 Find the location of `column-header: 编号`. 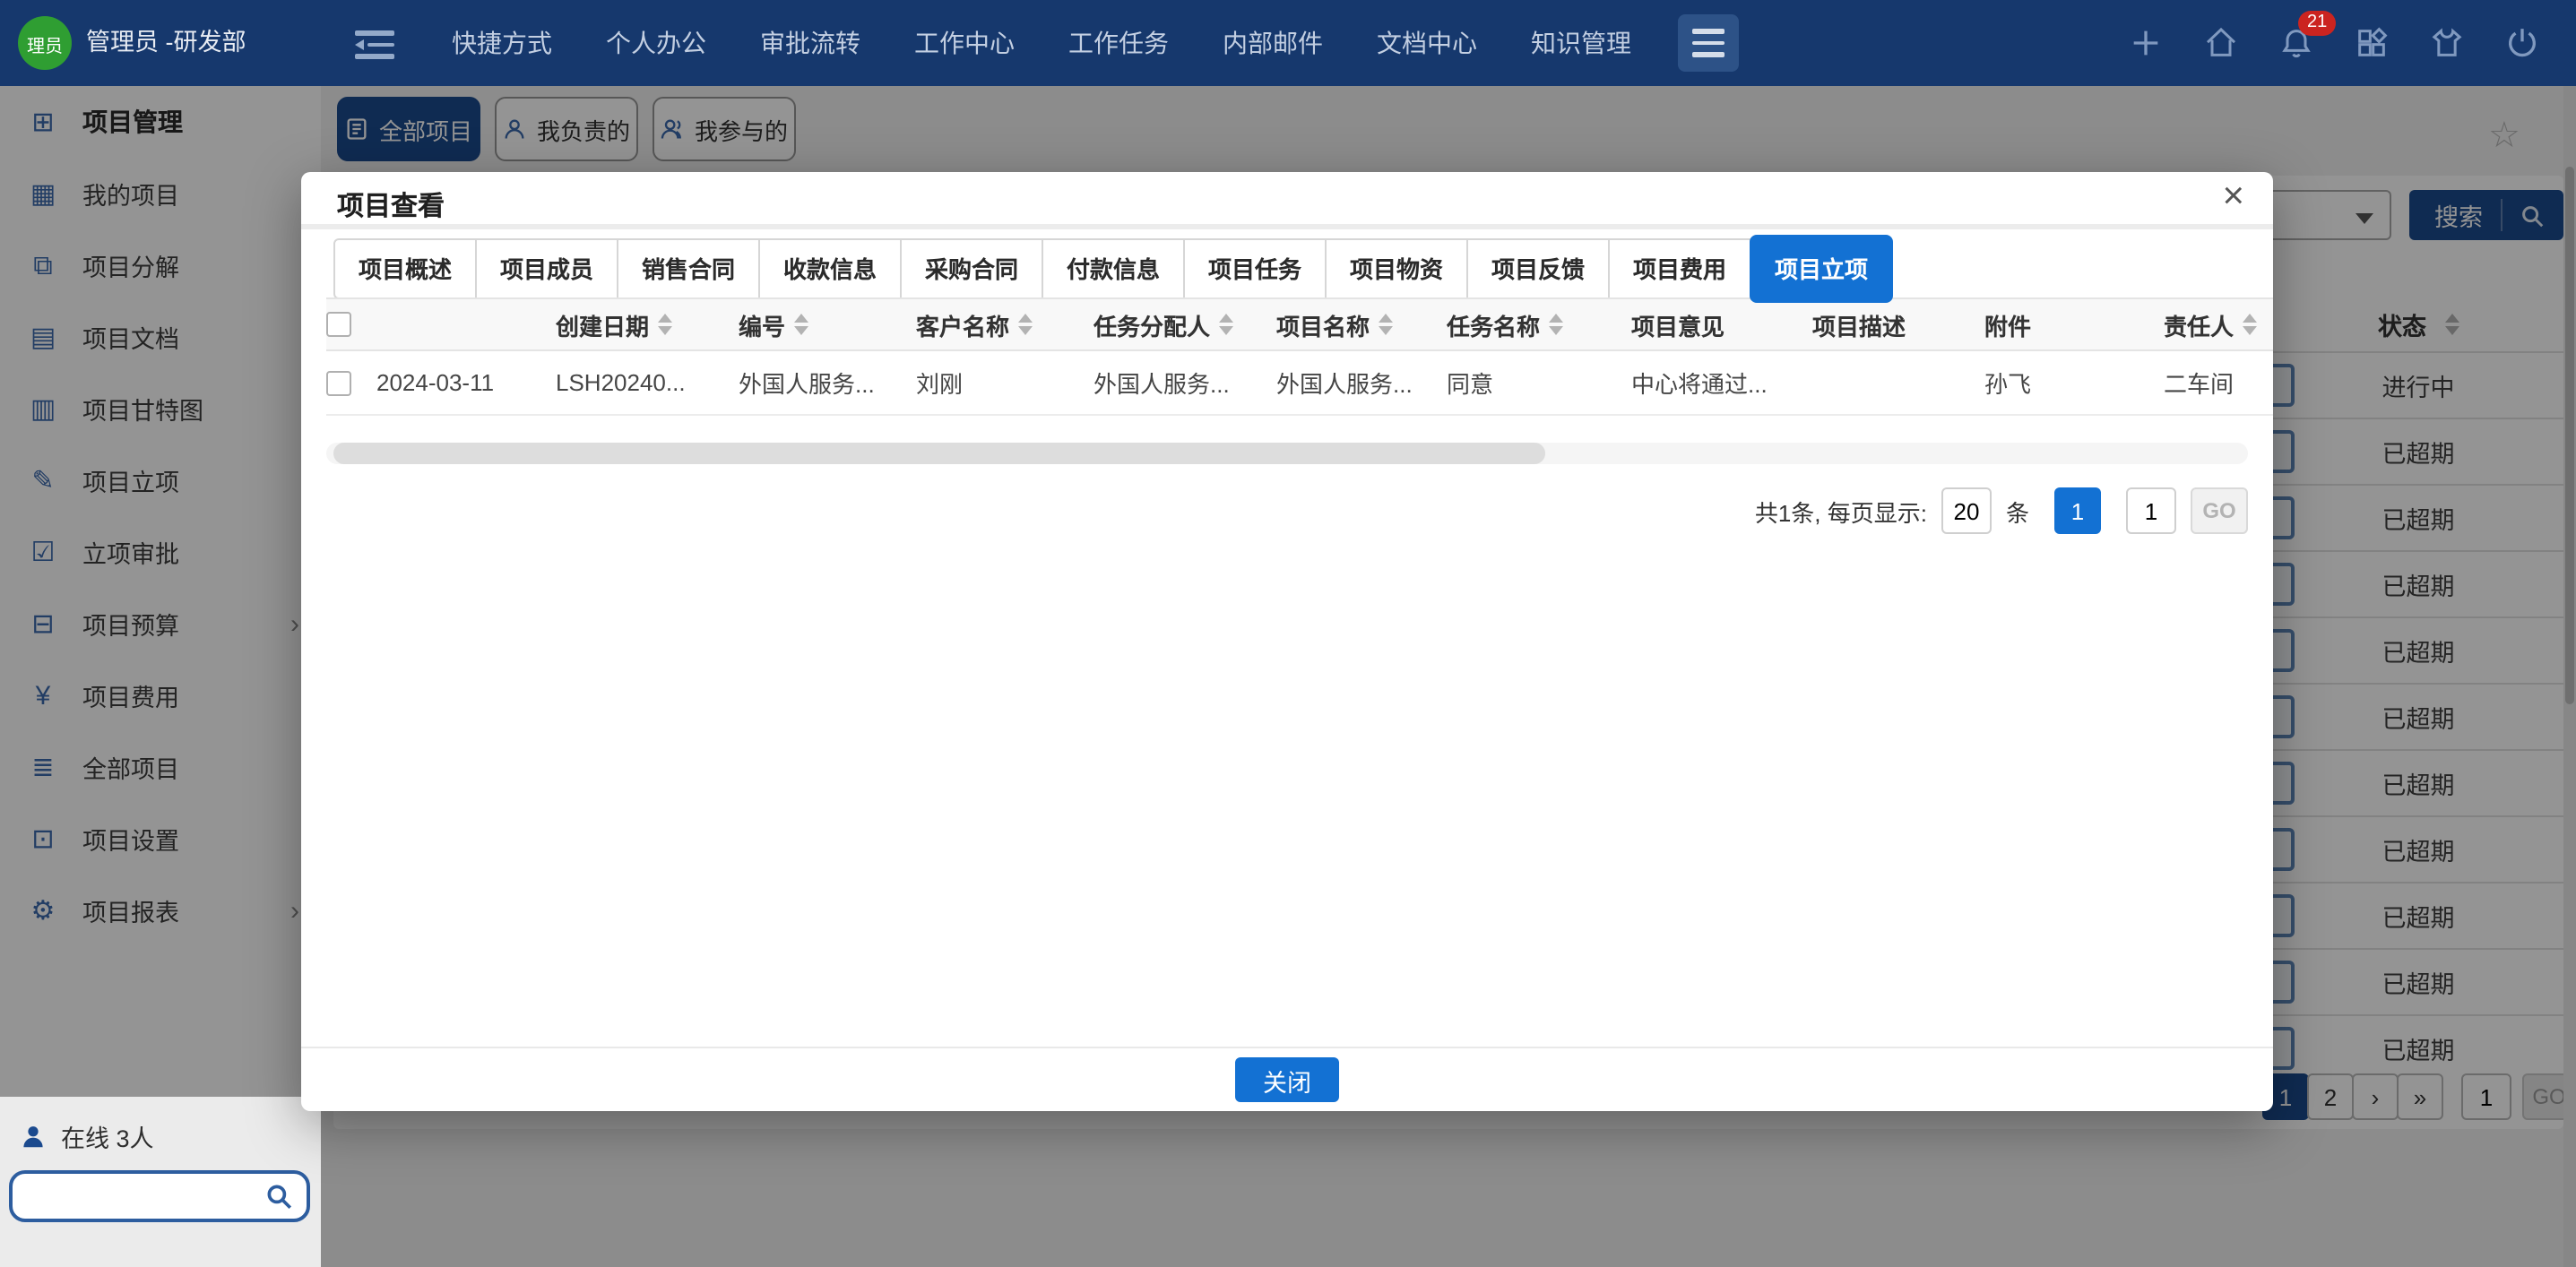

column-header: 编号 is located at coordinates (827, 324).